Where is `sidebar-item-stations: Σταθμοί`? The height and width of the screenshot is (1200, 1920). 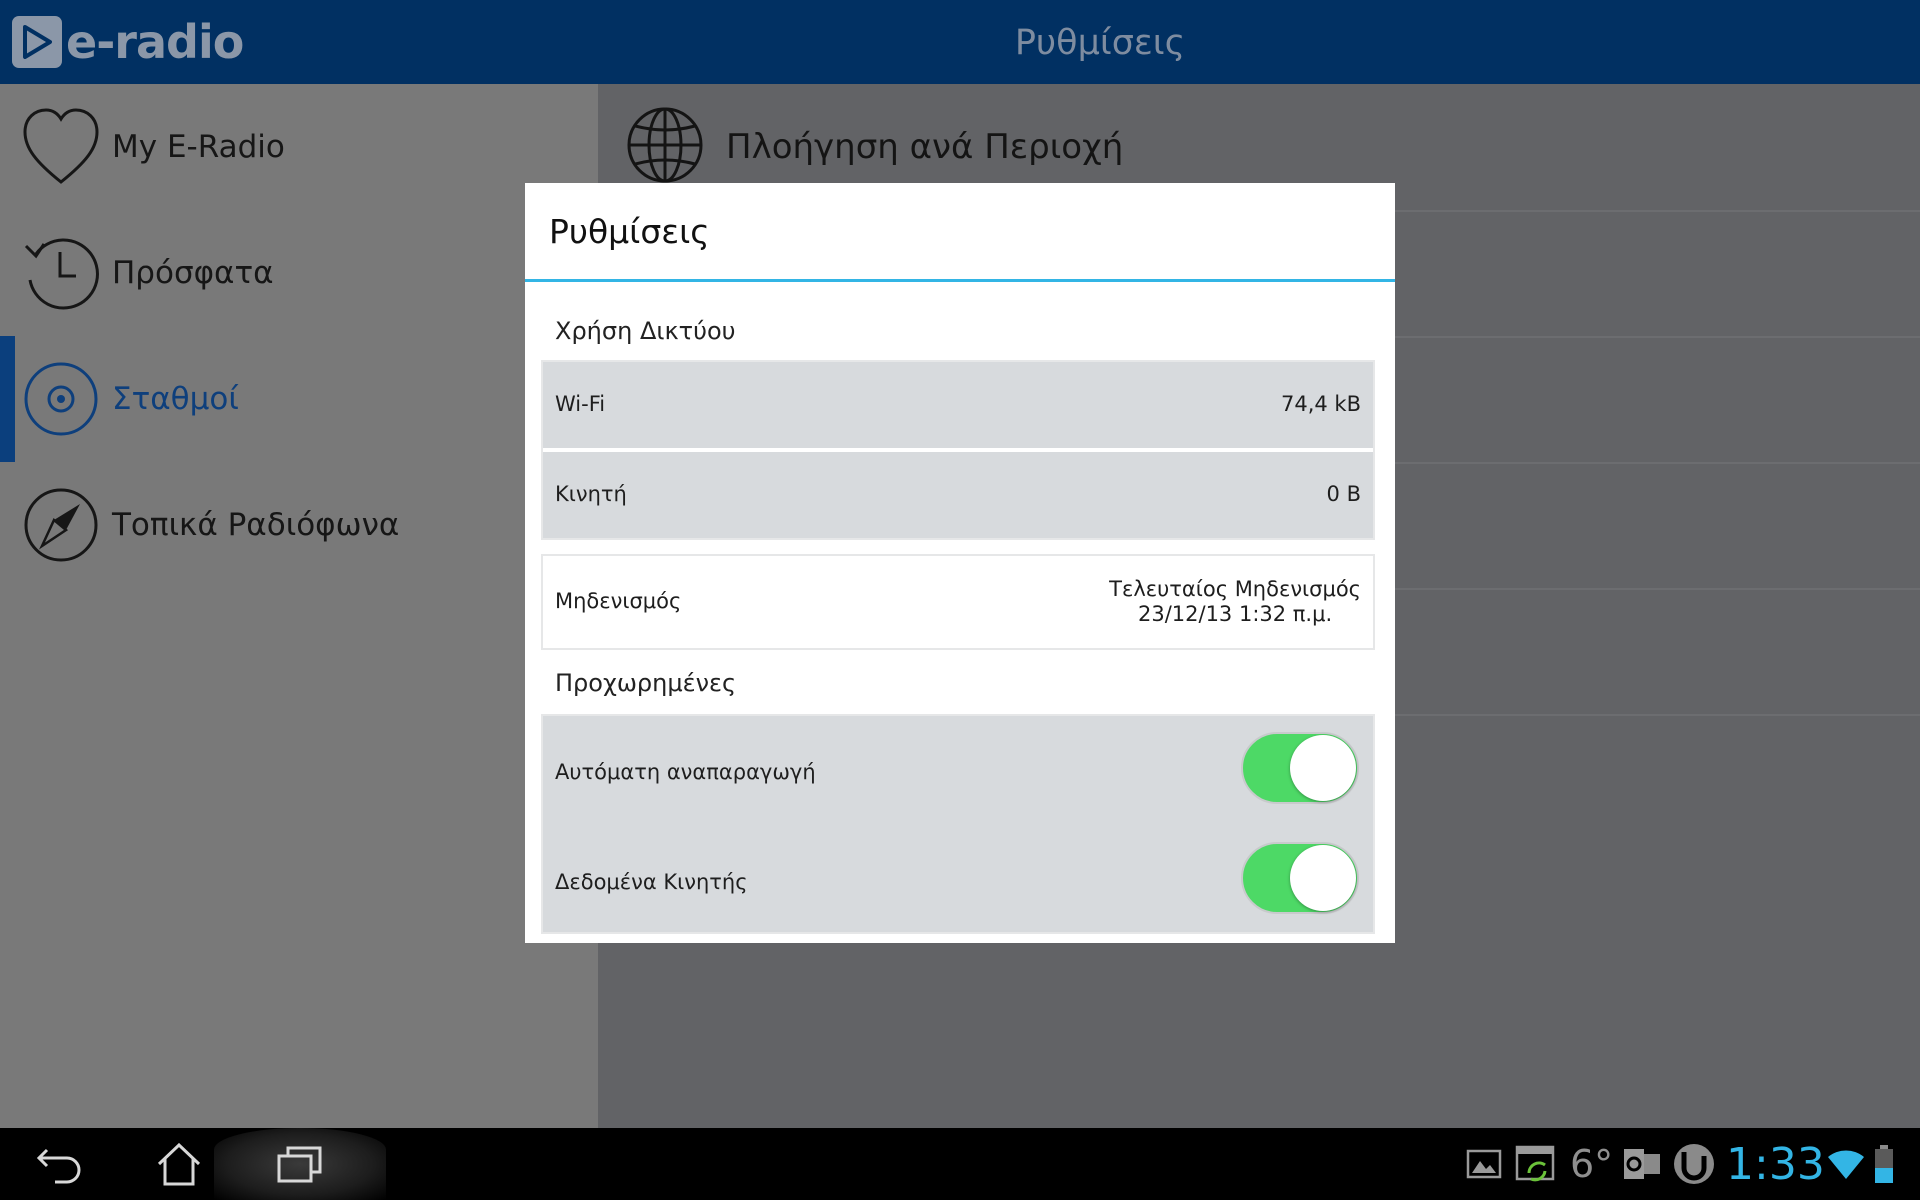
sidebar-item-stations: Σταθμοί is located at coordinates (299, 399).